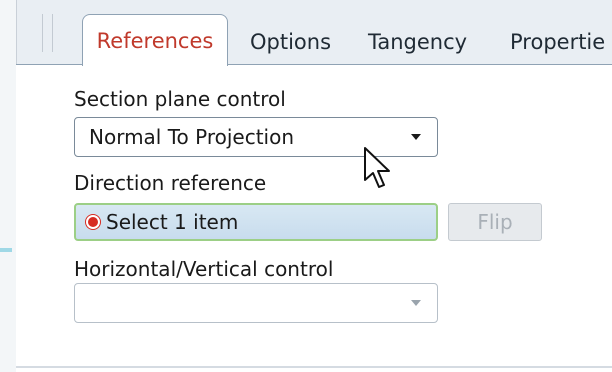 The height and width of the screenshot is (372, 612). What do you see at coordinates (377, 167) in the screenshot?
I see `mouse-pointer-icon` at bounding box center [377, 167].